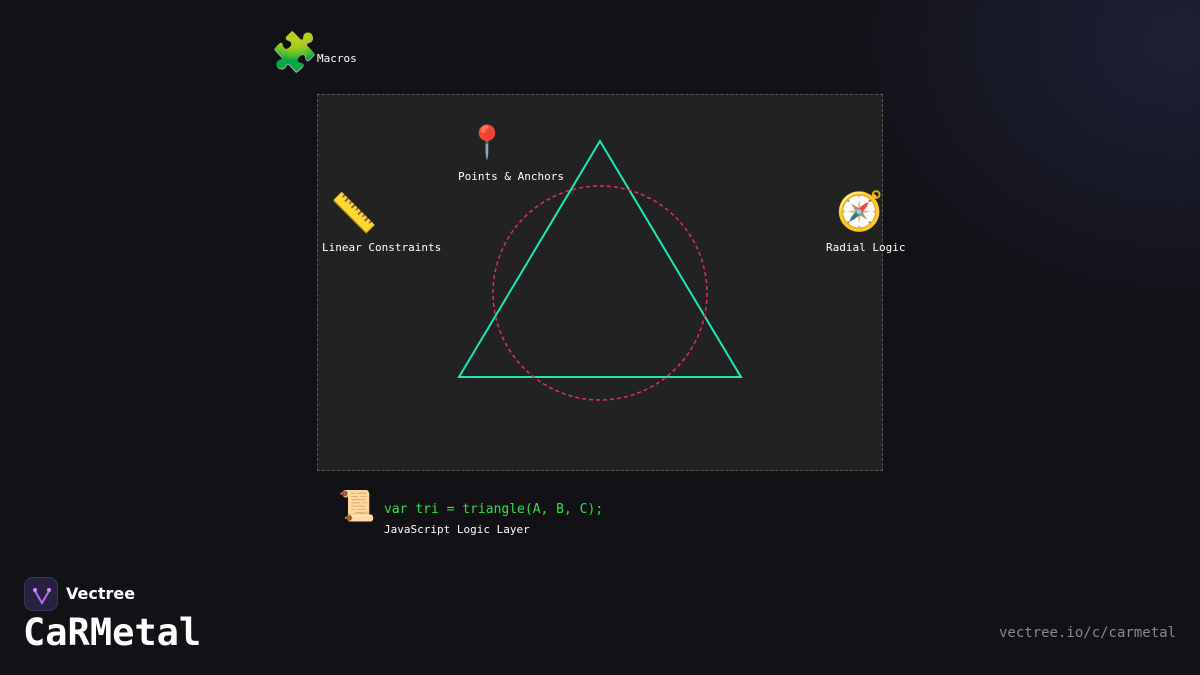 Image resolution: width=1200 pixels, height=675 pixels. What do you see at coordinates (41, 594) in the screenshot?
I see `vectree-logo-icon` at bounding box center [41, 594].